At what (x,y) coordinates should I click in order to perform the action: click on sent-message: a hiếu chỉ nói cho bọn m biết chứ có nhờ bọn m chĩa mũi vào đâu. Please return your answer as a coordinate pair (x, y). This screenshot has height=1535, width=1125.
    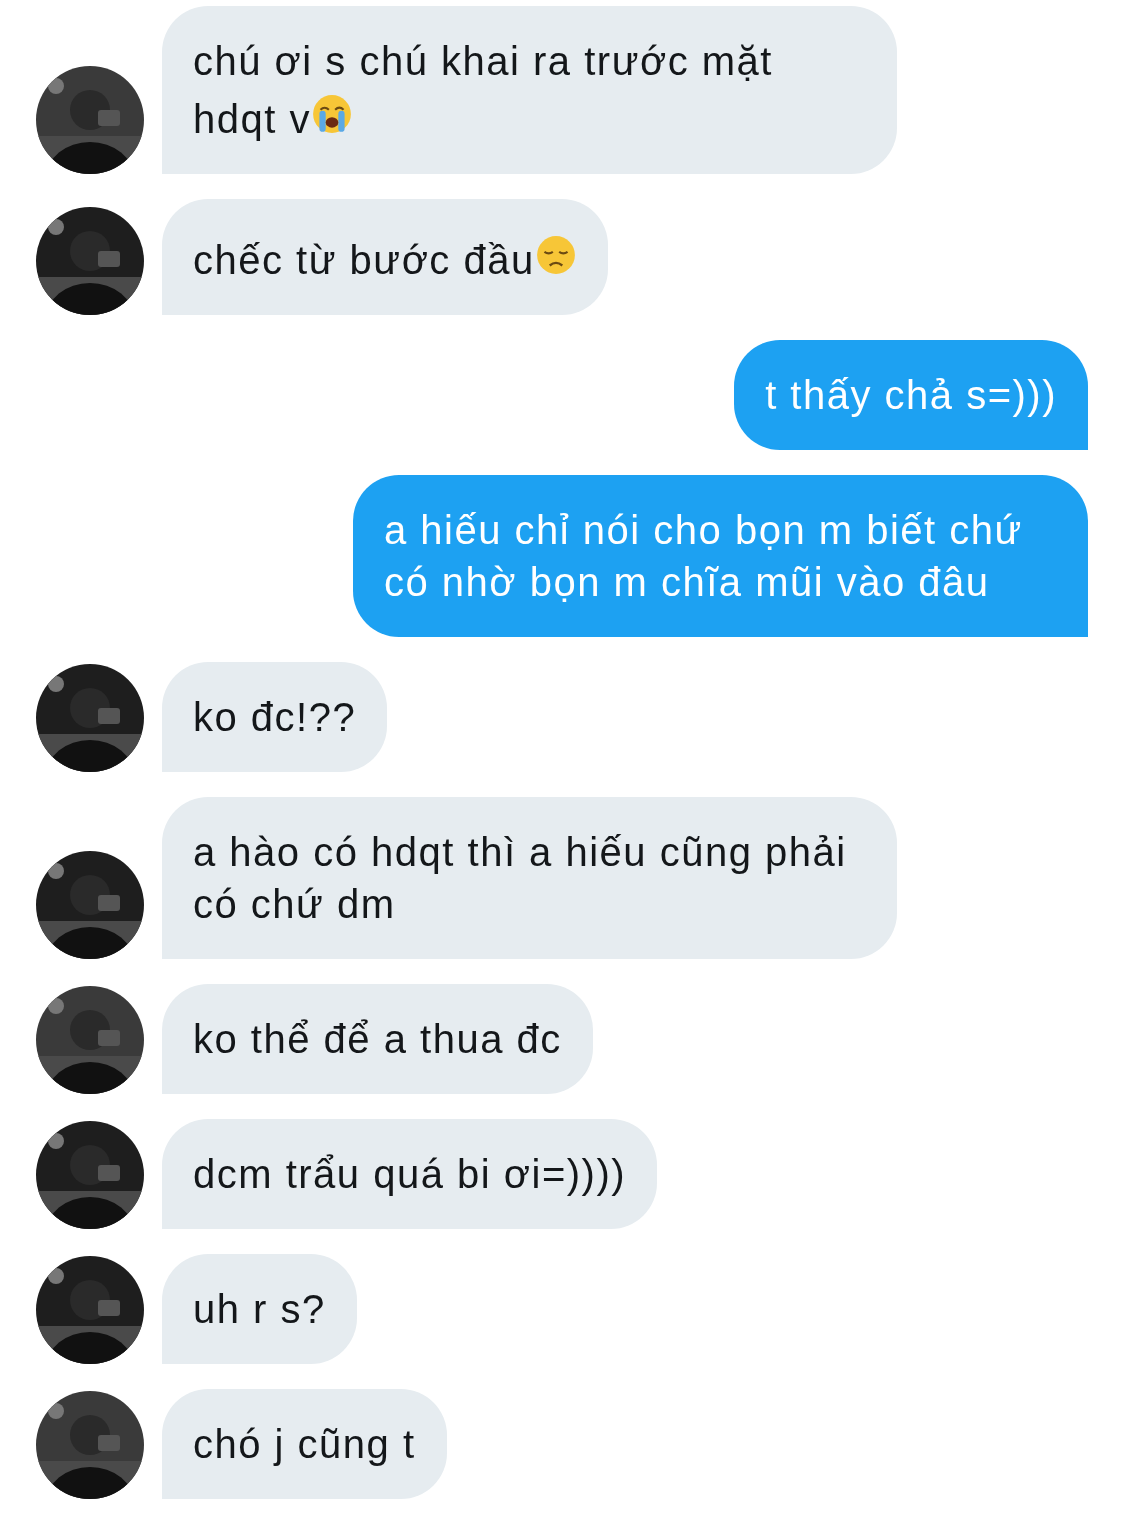
    Looking at the image, I should click on (720, 556).